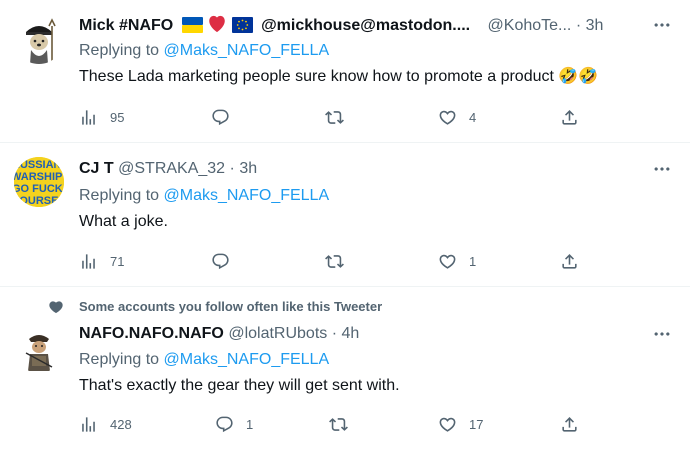  What do you see at coordinates (121, 424) in the screenshot?
I see `views-count: 428` at bounding box center [121, 424].